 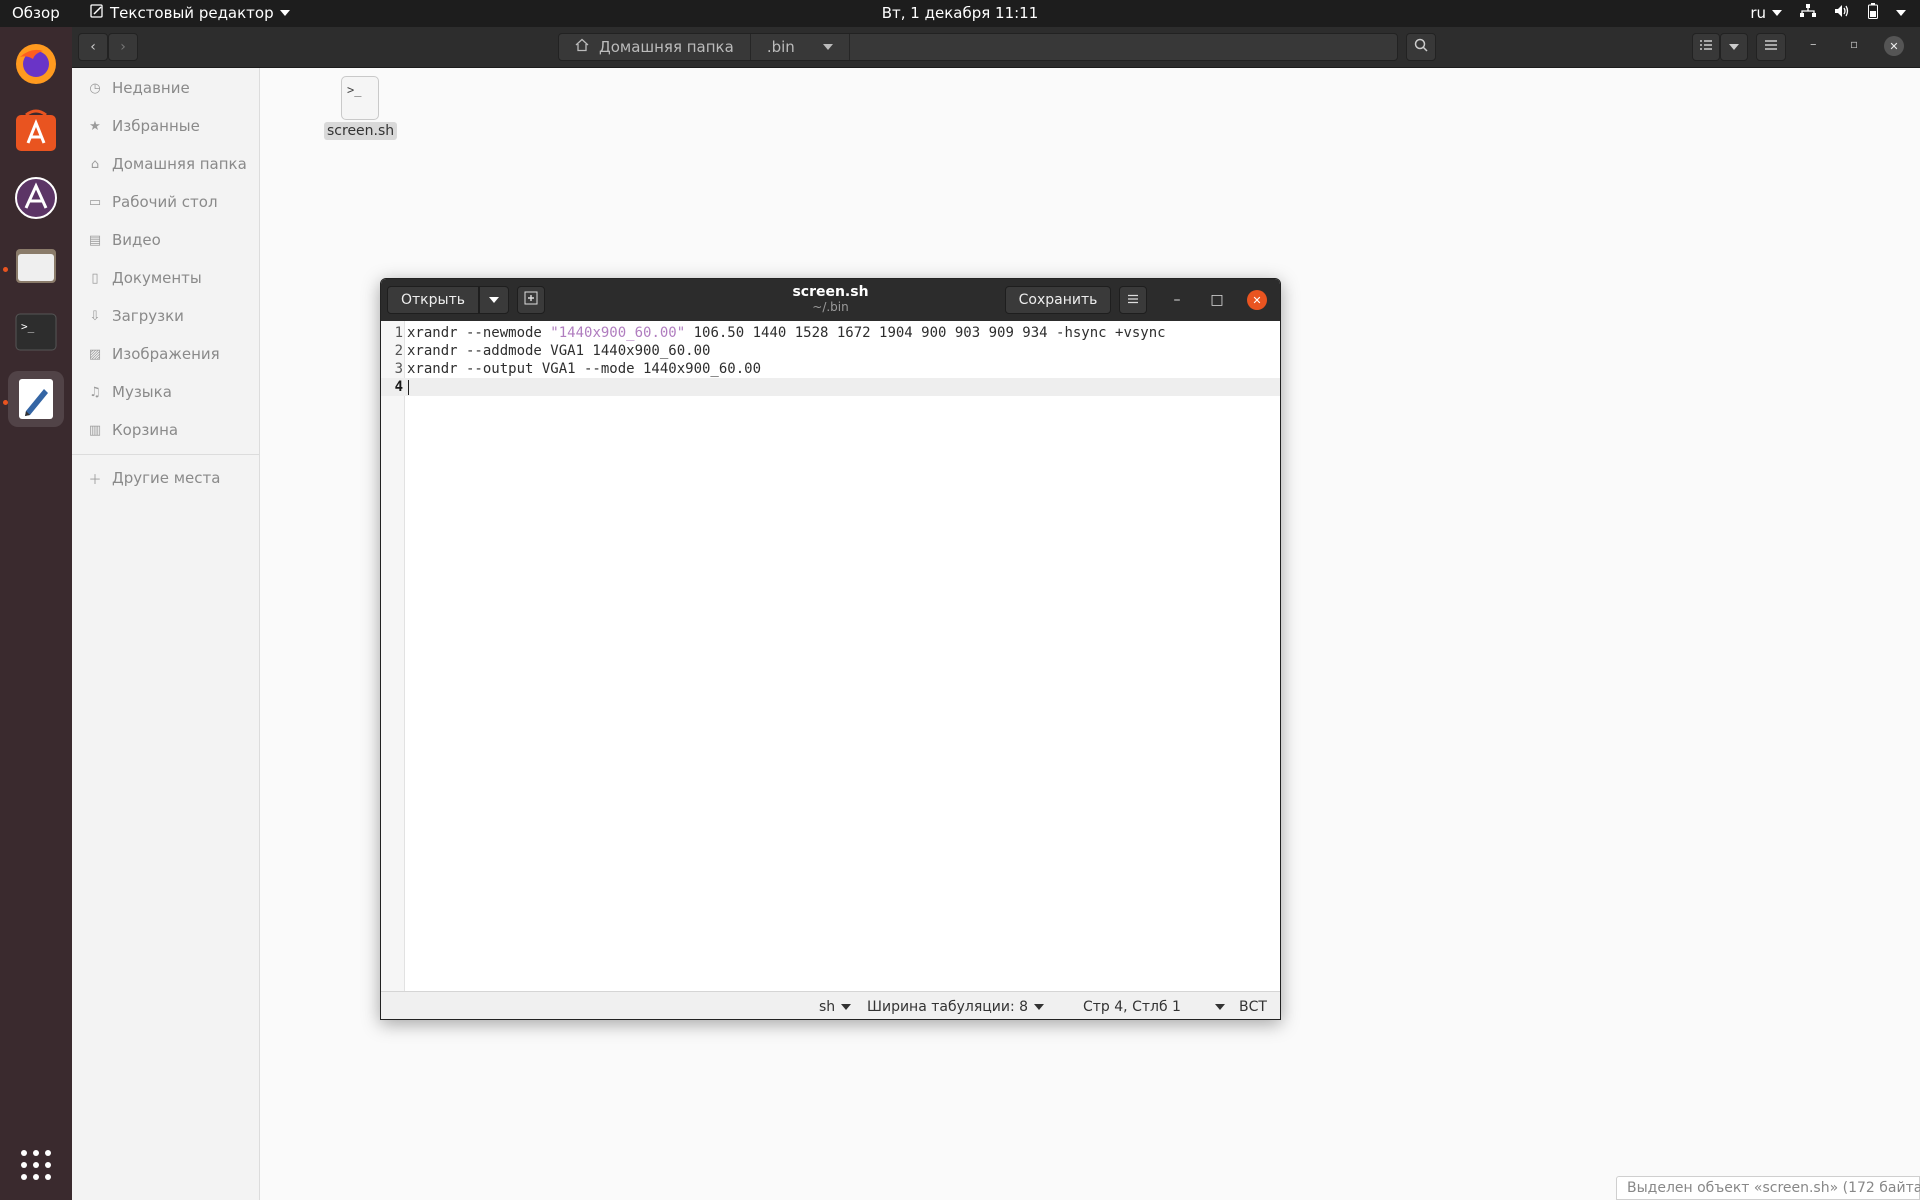 What do you see at coordinates (156, 126) in the screenshot?
I see `sidebar-item-label: Избранные` at bounding box center [156, 126].